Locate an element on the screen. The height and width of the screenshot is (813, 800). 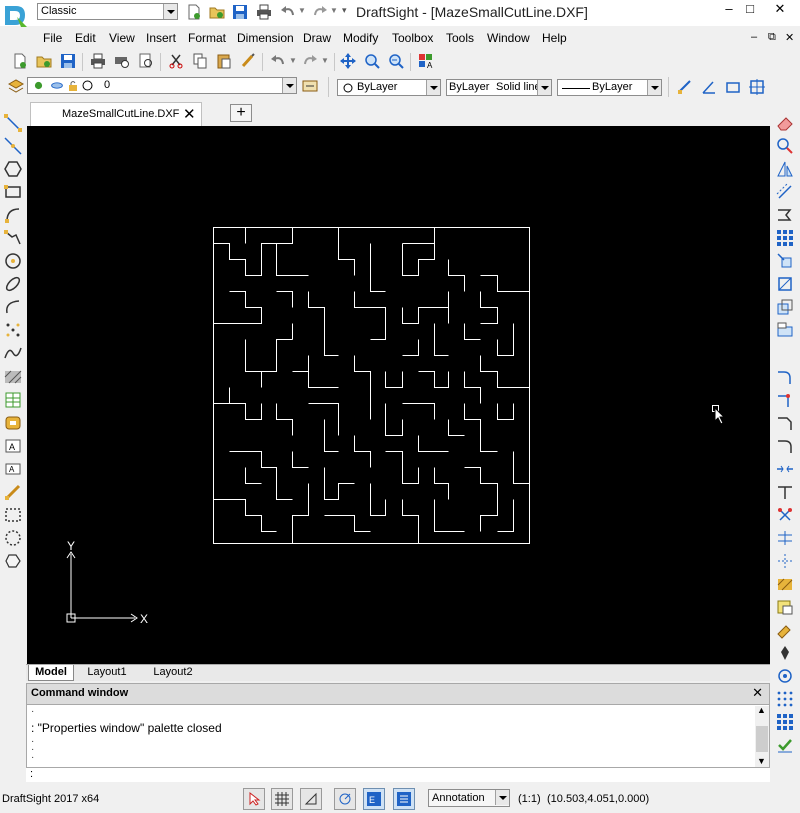
menu-tools: Tools is located at coordinates (460, 38).